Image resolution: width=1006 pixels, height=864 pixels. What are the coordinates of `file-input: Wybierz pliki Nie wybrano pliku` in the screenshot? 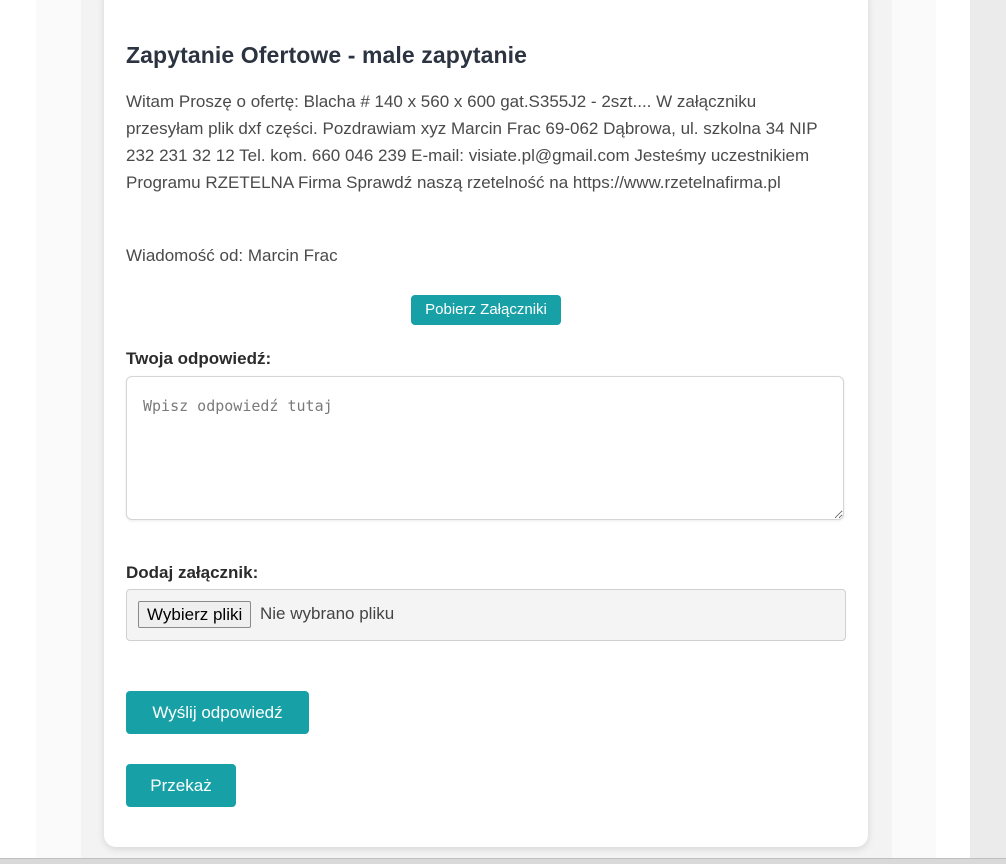 It's located at (486, 615).